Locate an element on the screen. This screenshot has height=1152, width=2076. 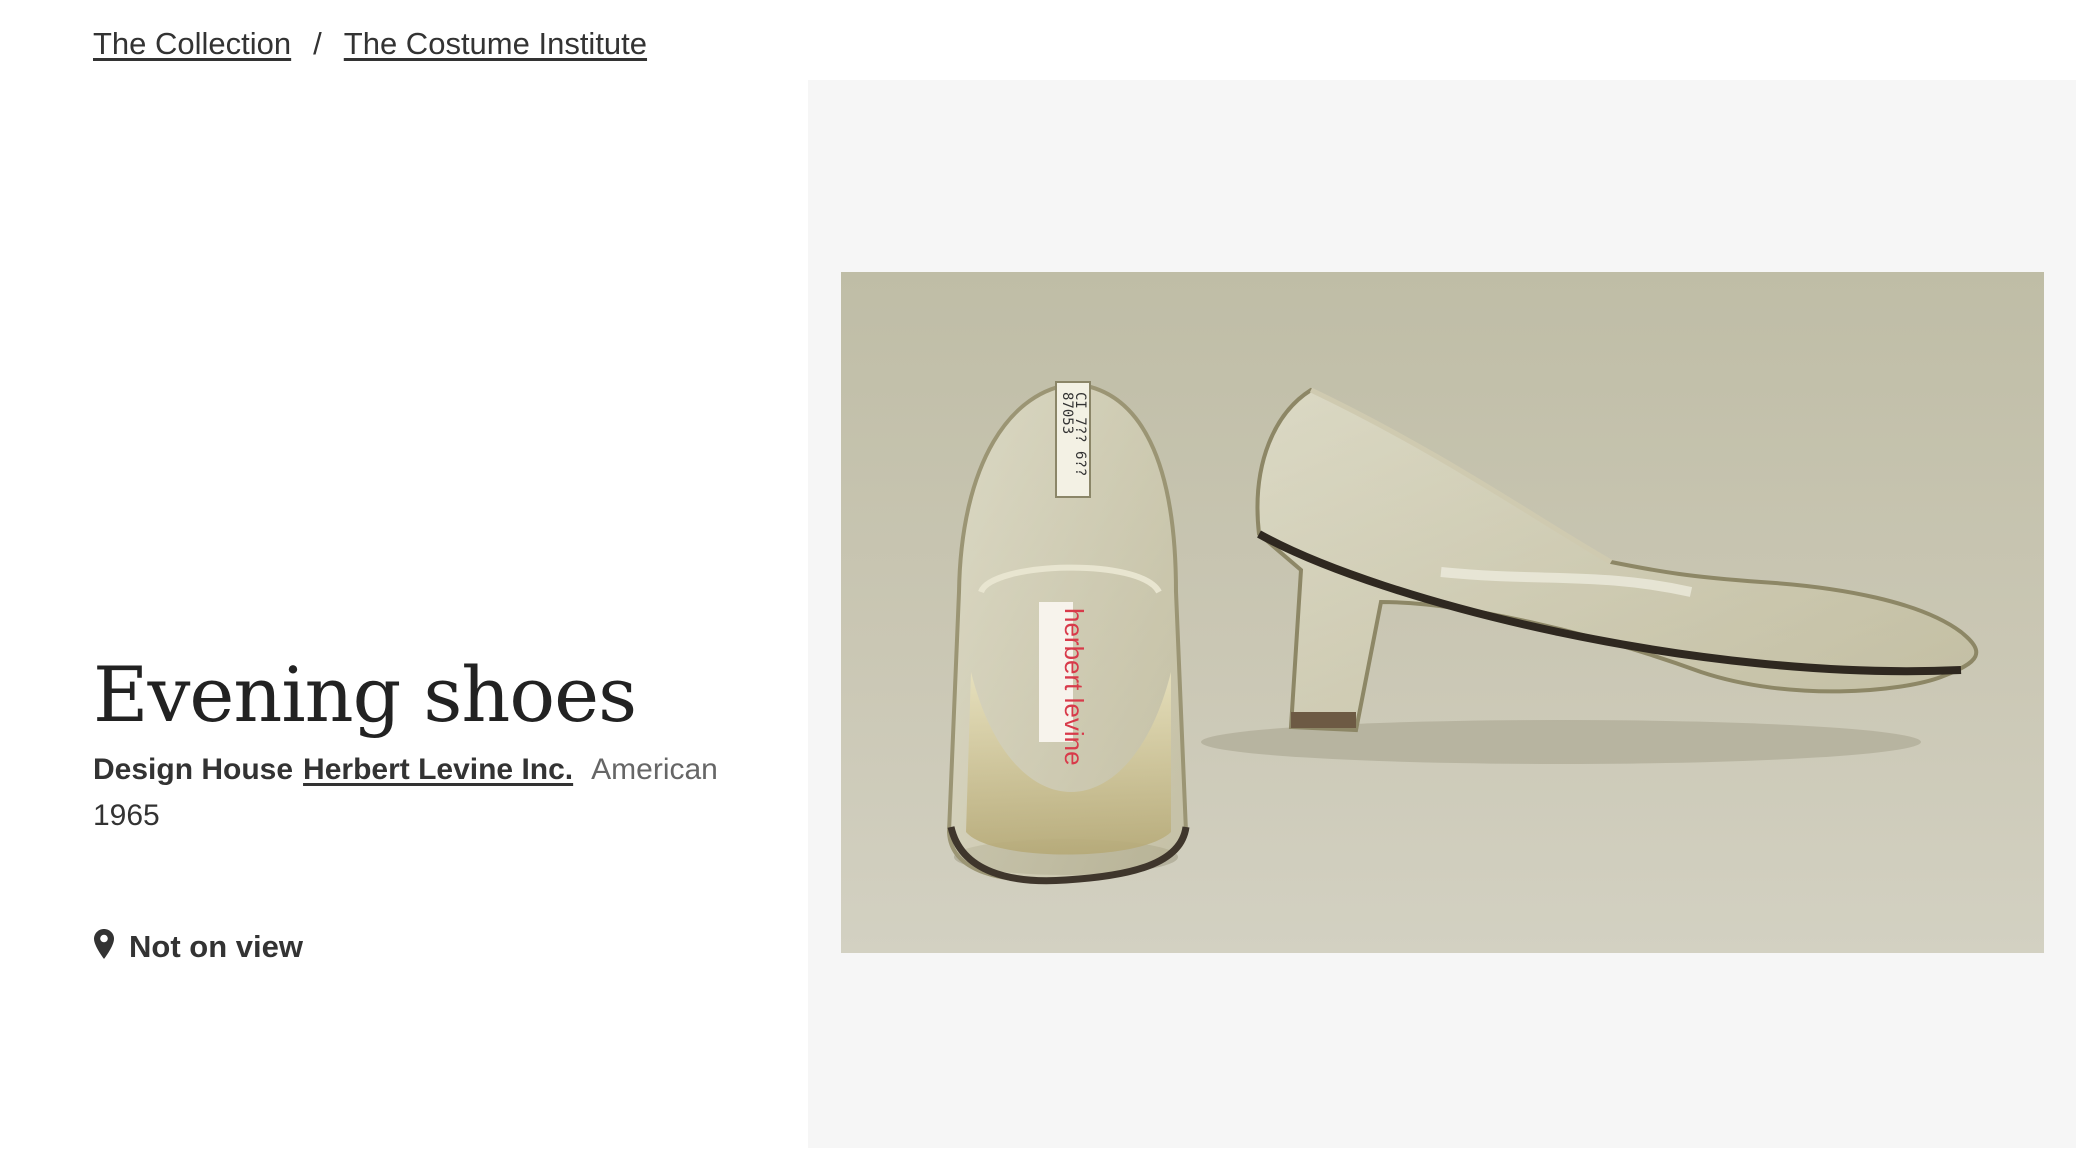
breadcrumb-link-department: The Costume Institute is located at coordinates (495, 44).